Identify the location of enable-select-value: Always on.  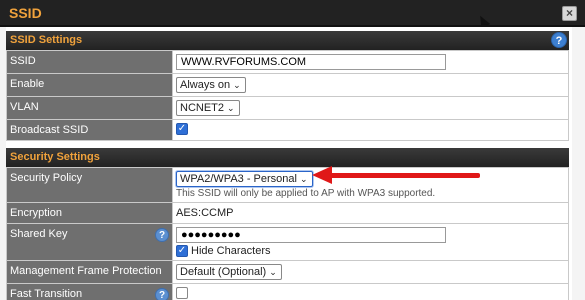
(205, 85).